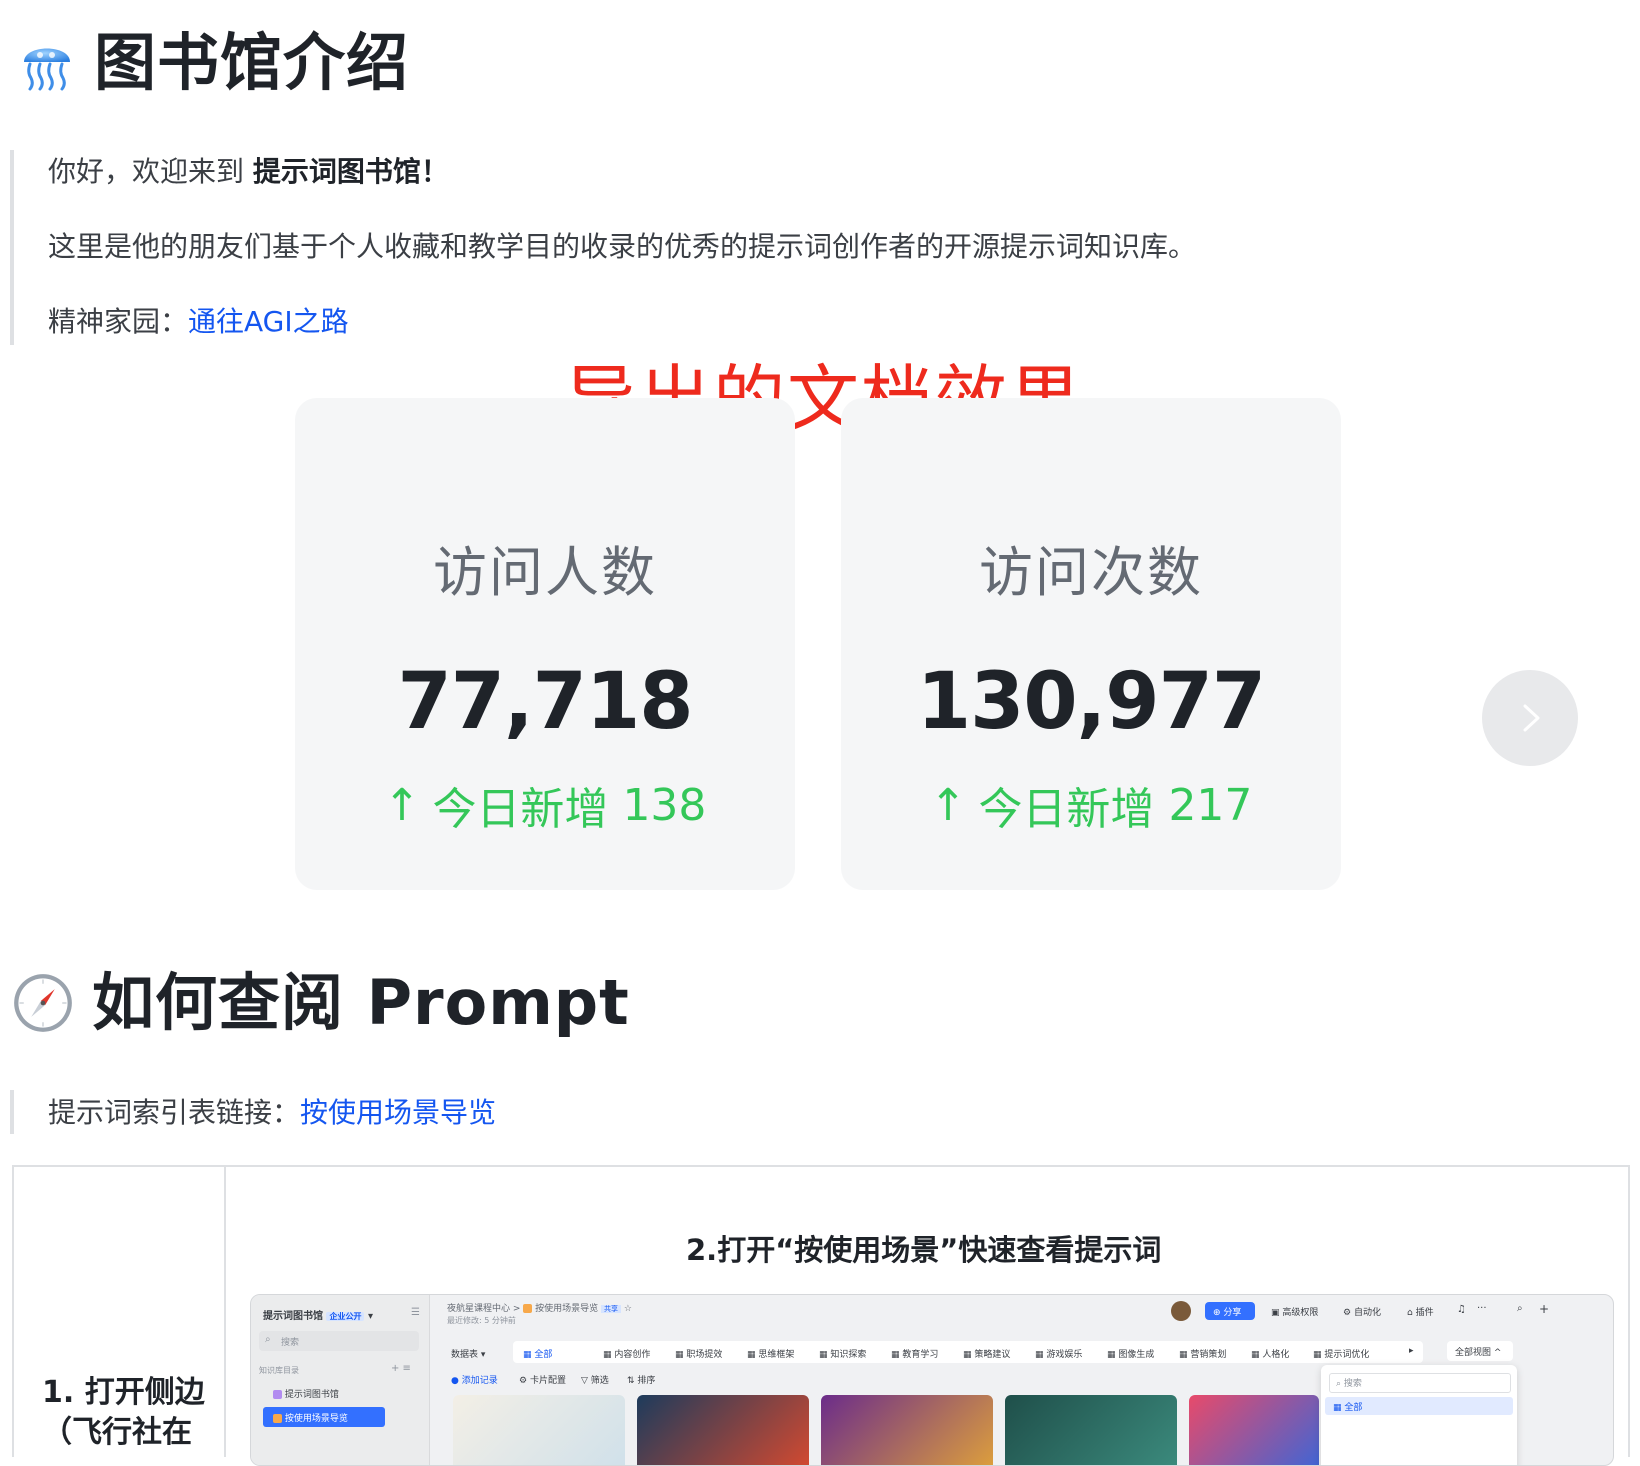  I want to click on plugin-icon: ⌂, so click(1410, 1313).